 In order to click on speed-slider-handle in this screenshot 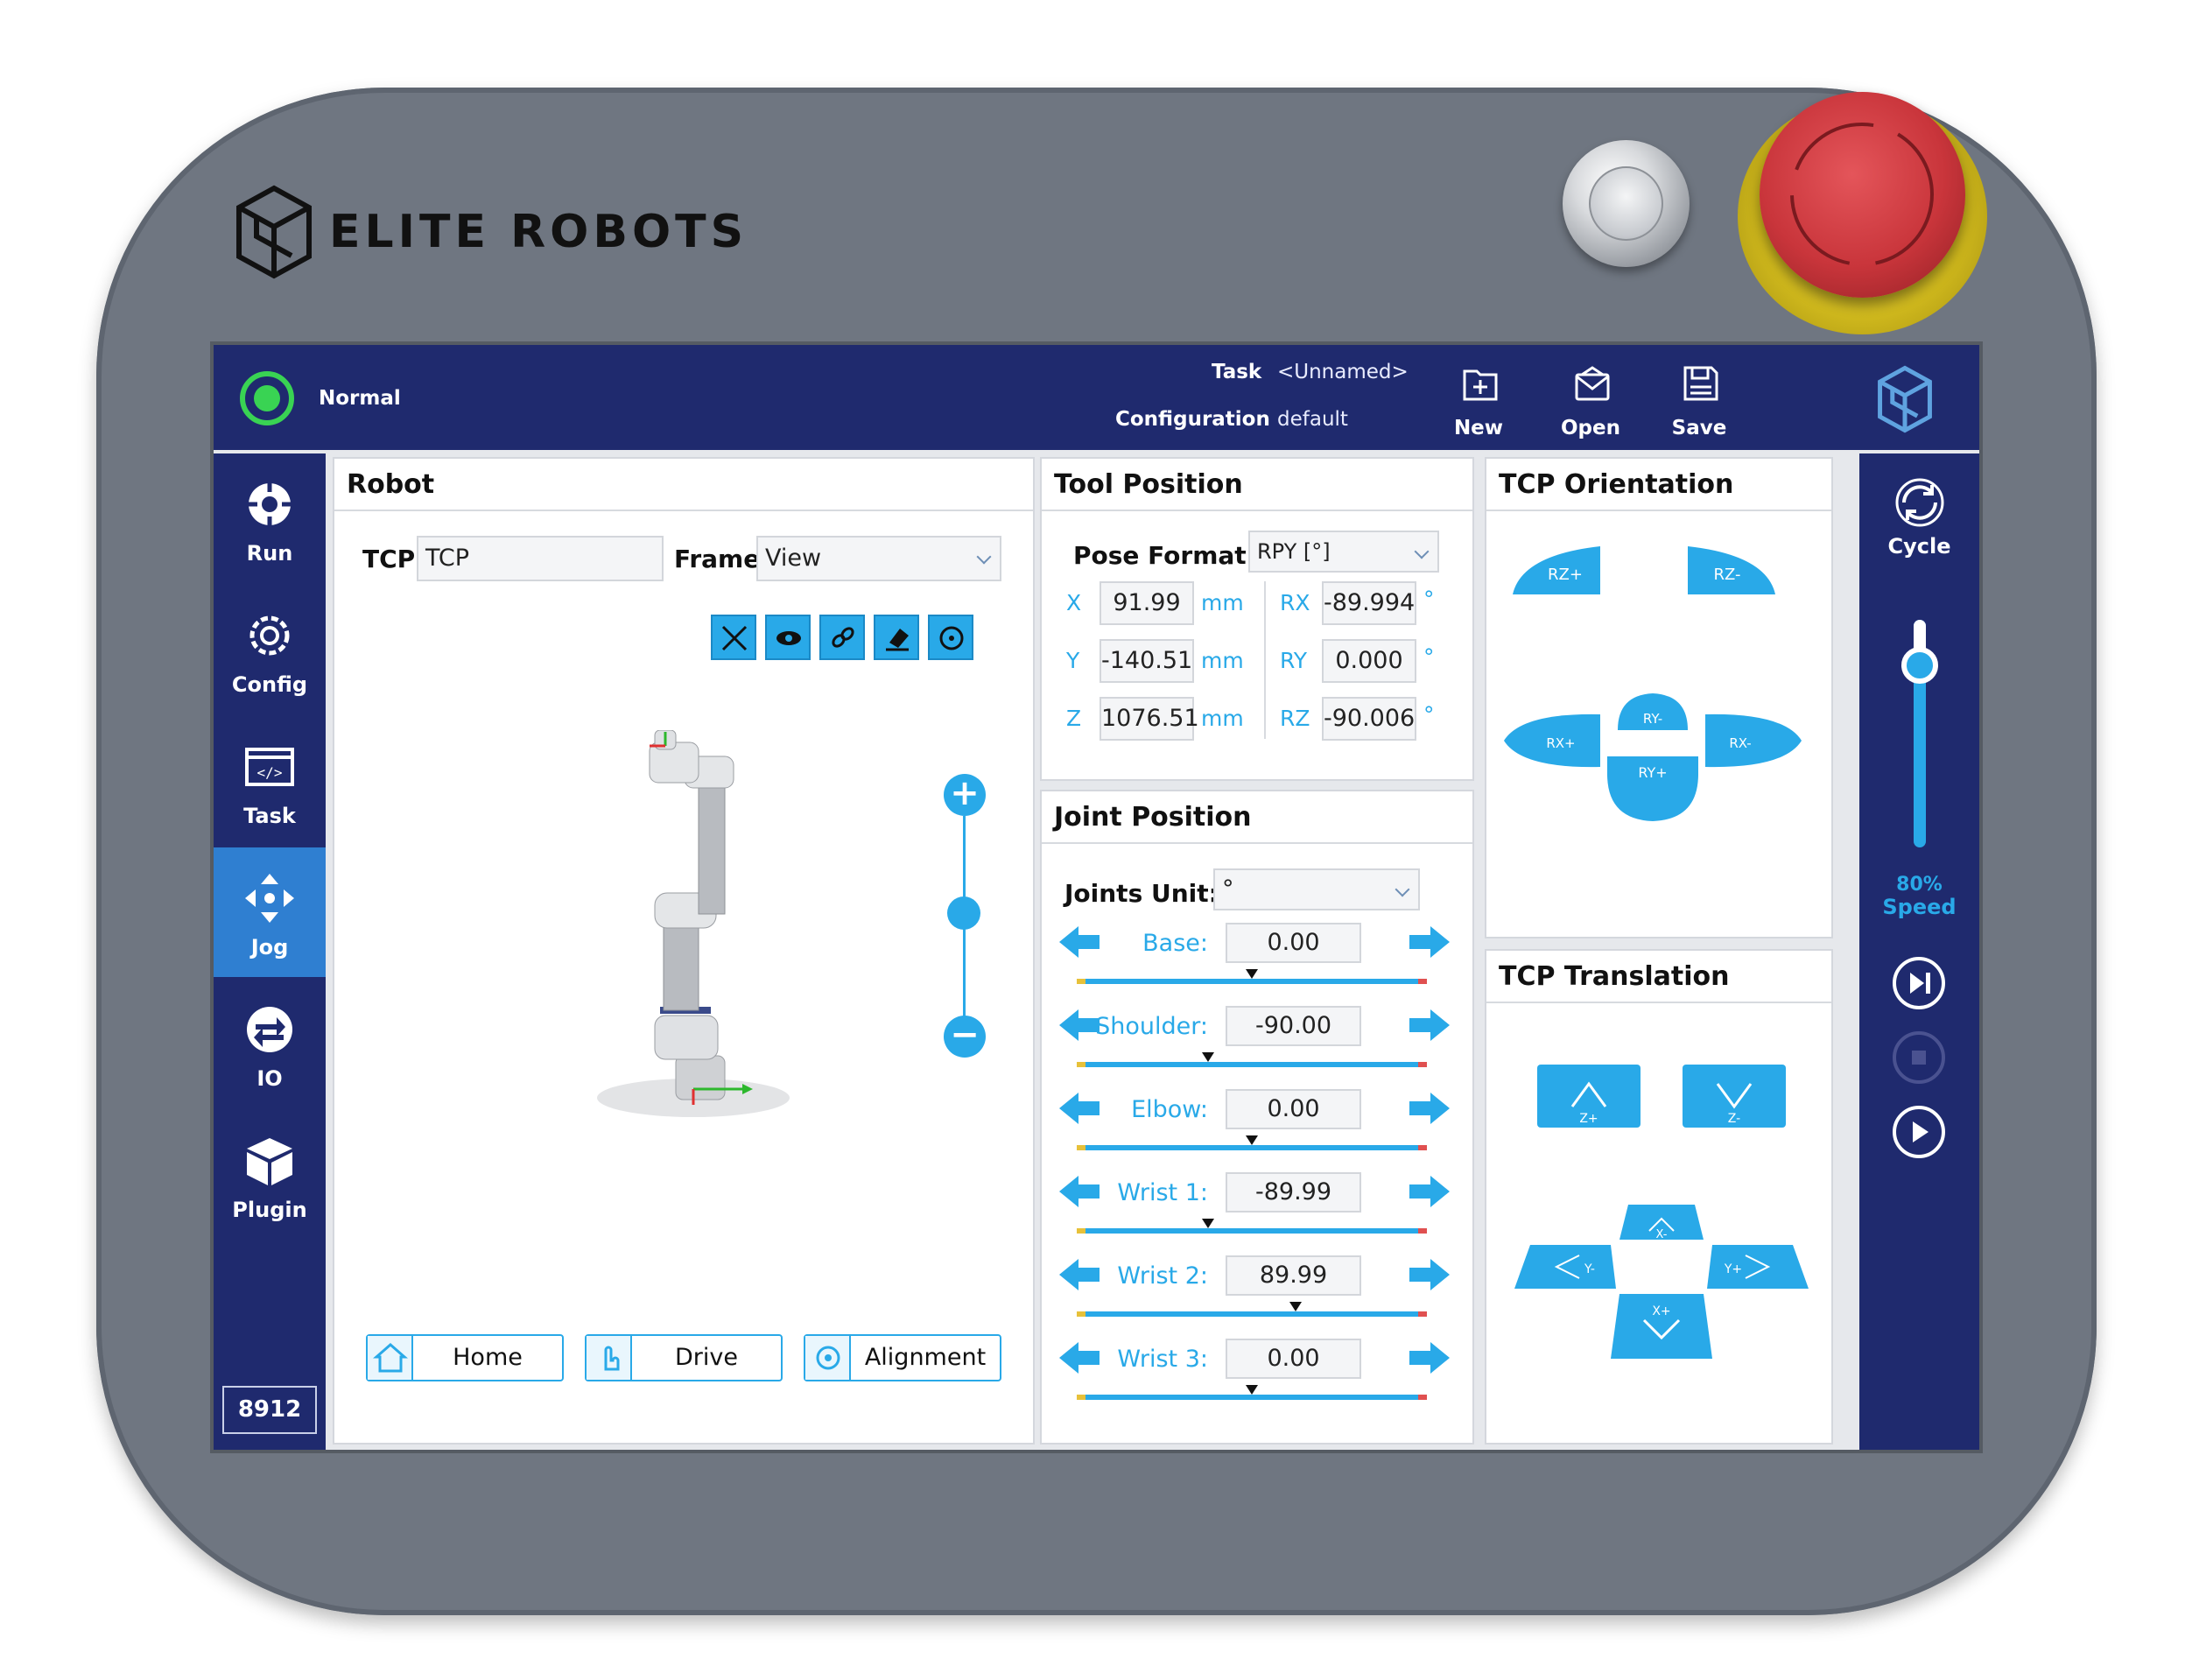, I will do `click(1920, 665)`.